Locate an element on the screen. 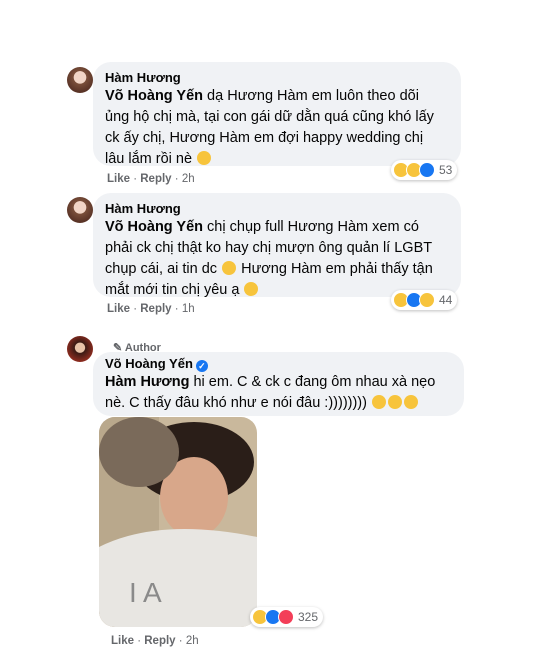 Image resolution: width=535 pixels, height=661 pixels. reaction-summary: 53 is located at coordinates (424, 170).